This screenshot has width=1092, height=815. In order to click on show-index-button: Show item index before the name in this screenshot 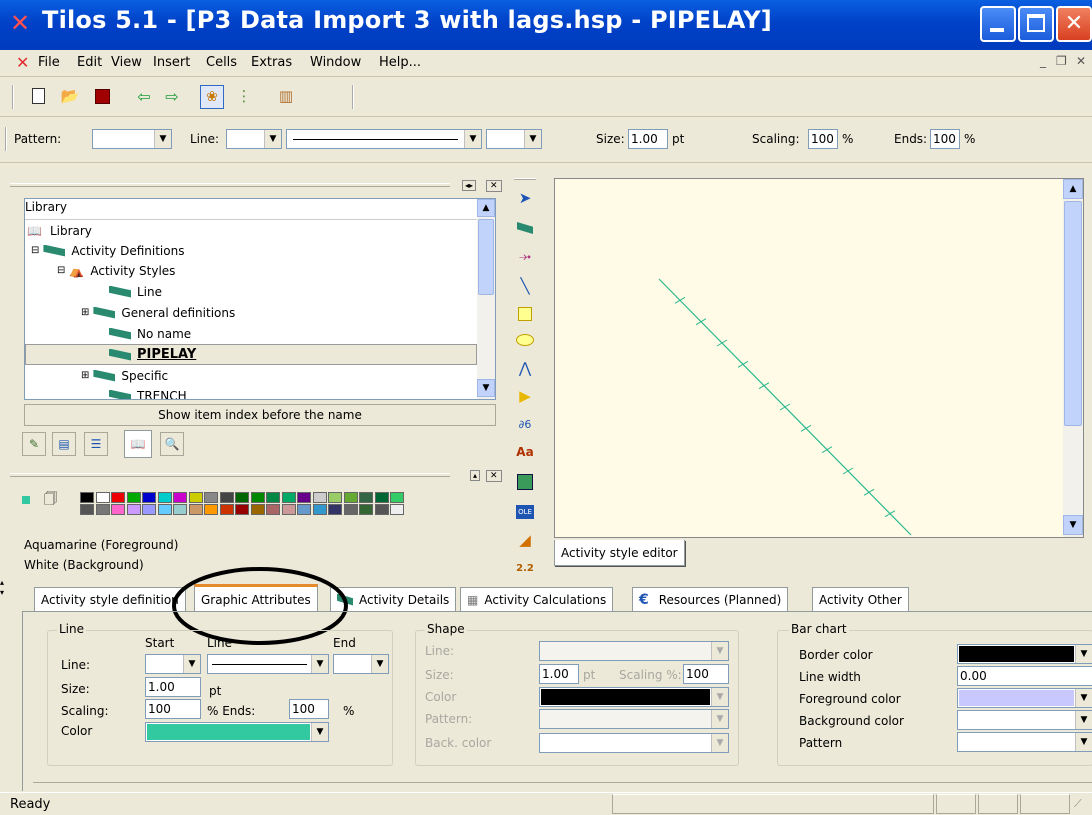, I will do `click(260, 415)`.